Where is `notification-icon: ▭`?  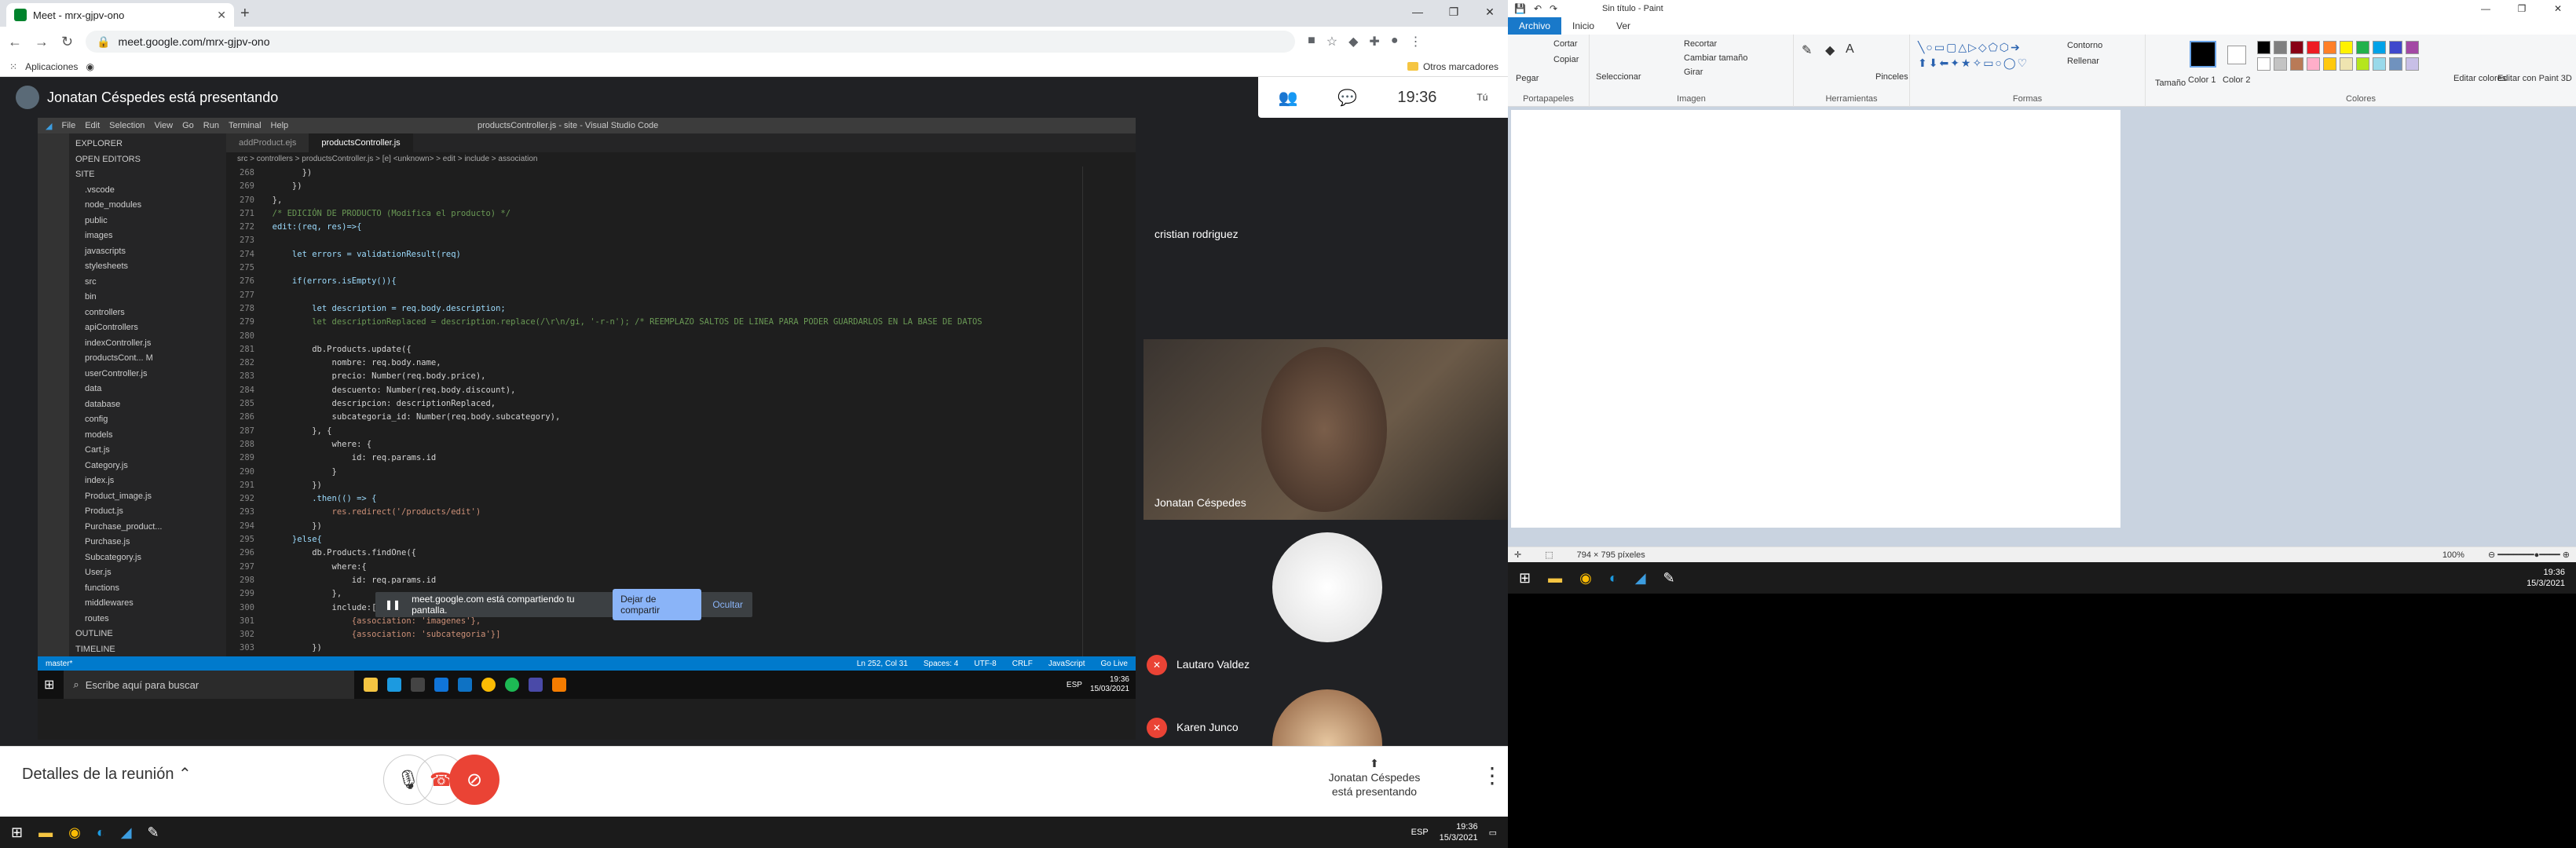 notification-icon: ▭ is located at coordinates (1493, 833).